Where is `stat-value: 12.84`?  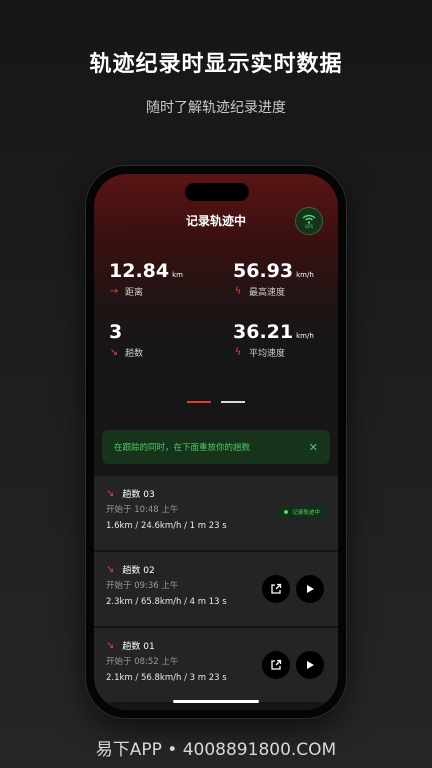
stat-value: 12.84 is located at coordinates (139, 271).